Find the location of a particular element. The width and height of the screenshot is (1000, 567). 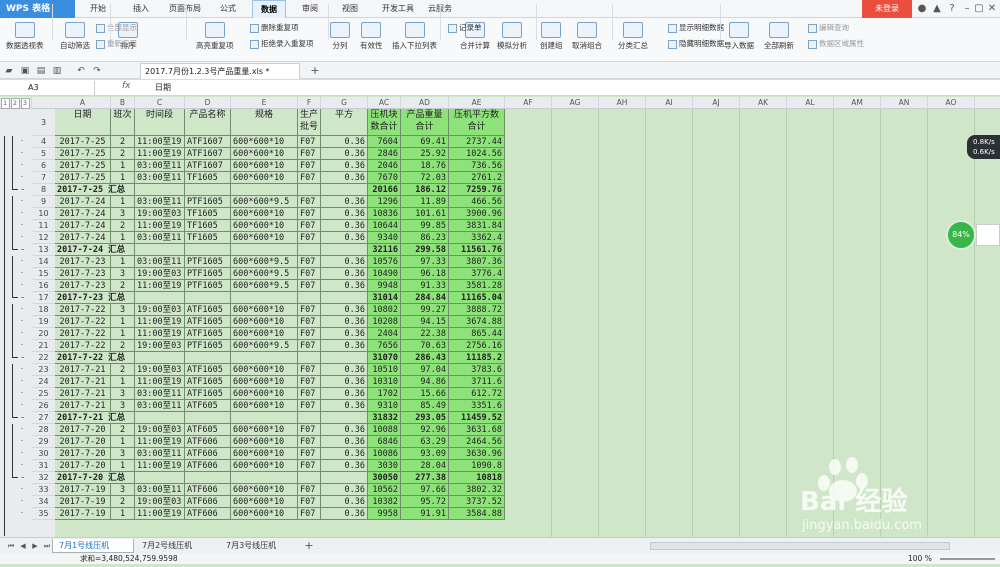

cell: 101.61 is located at coordinates (425, 214).